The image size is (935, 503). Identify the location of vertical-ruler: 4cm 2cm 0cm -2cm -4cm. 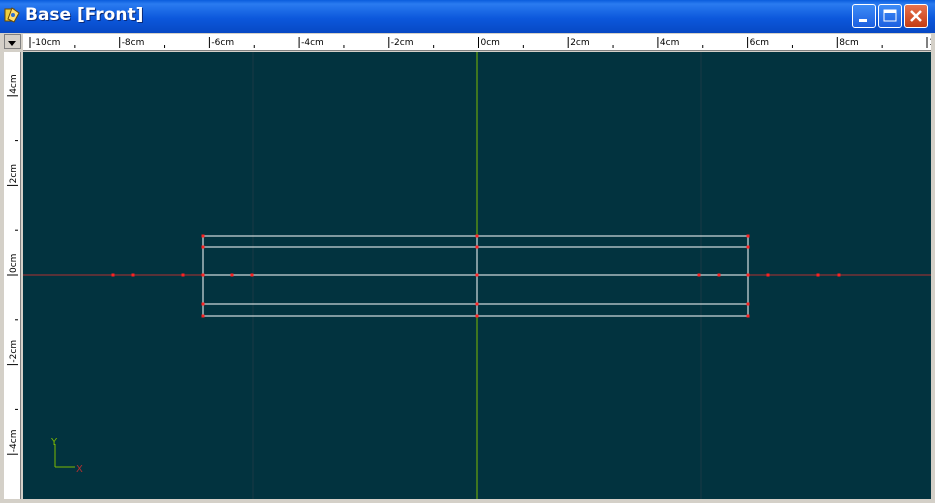
(12, 275).